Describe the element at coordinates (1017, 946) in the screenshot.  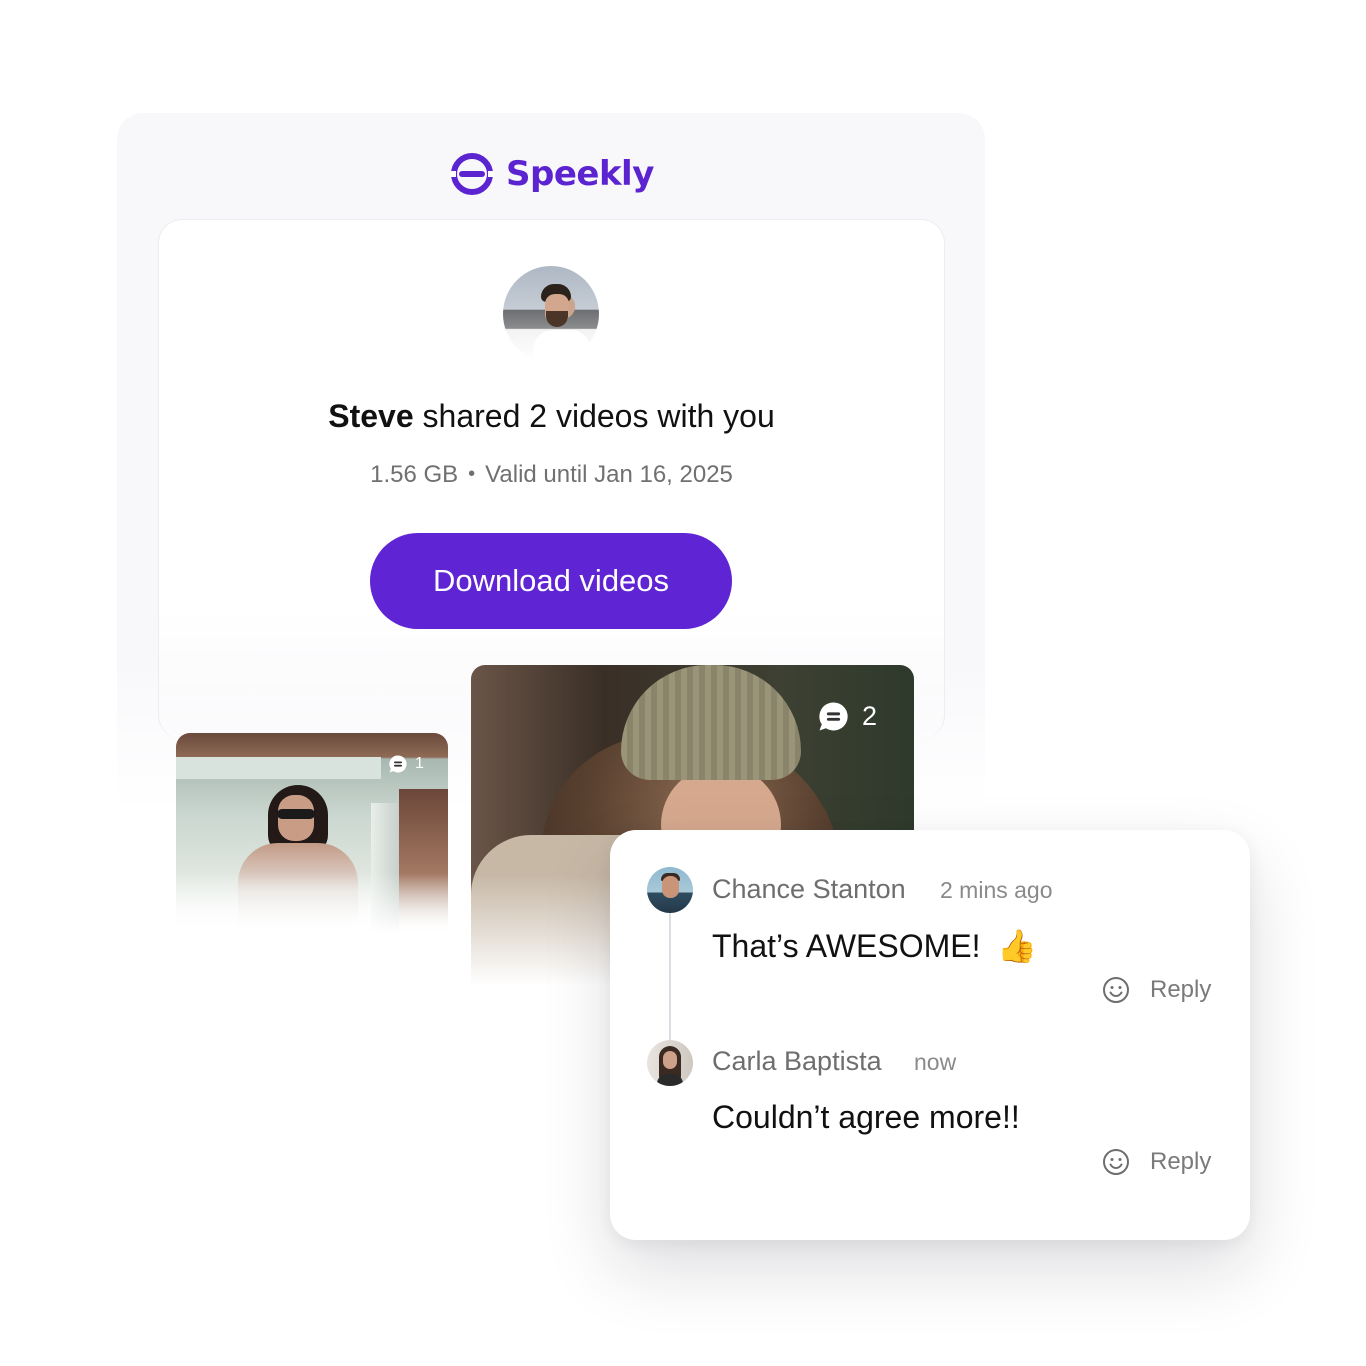
I see `thumbs-up-emoji: 👍` at that location.